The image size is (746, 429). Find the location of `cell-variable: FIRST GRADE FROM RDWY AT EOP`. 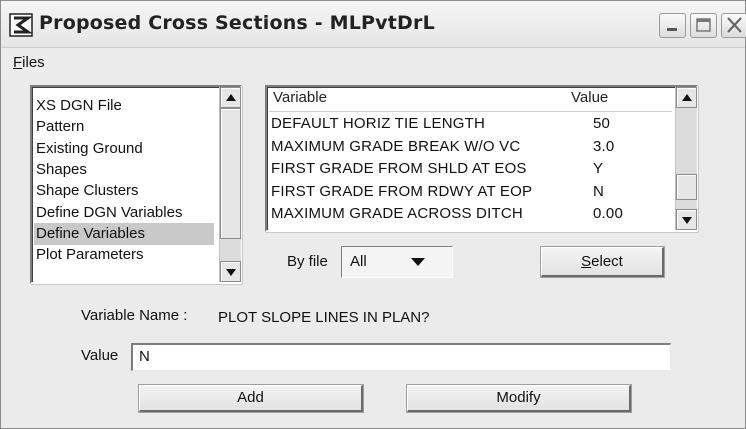

cell-variable: FIRST GRADE FROM RDWY AT EOP is located at coordinates (402, 191).